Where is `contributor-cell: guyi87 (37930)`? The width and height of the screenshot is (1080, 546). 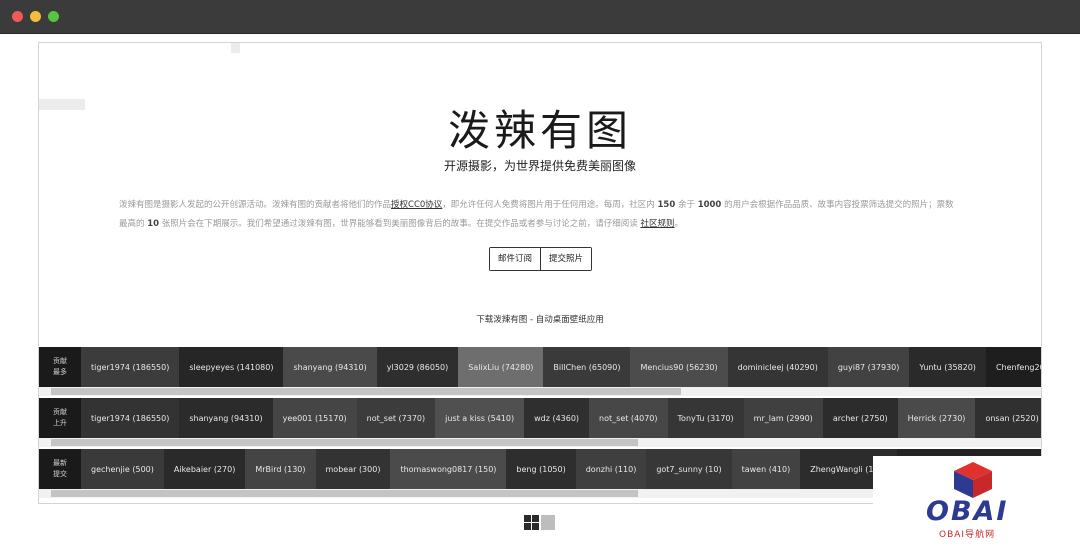
contributor-cell: guyi87 (37930) is located at coordinates (868, 367).